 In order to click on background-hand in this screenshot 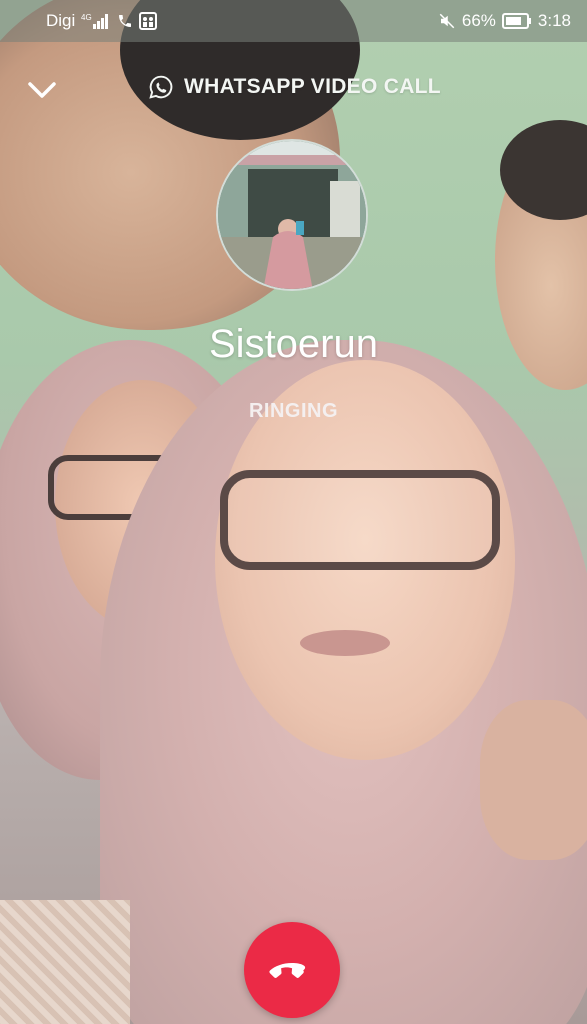, I will do `click(533, 780)`.